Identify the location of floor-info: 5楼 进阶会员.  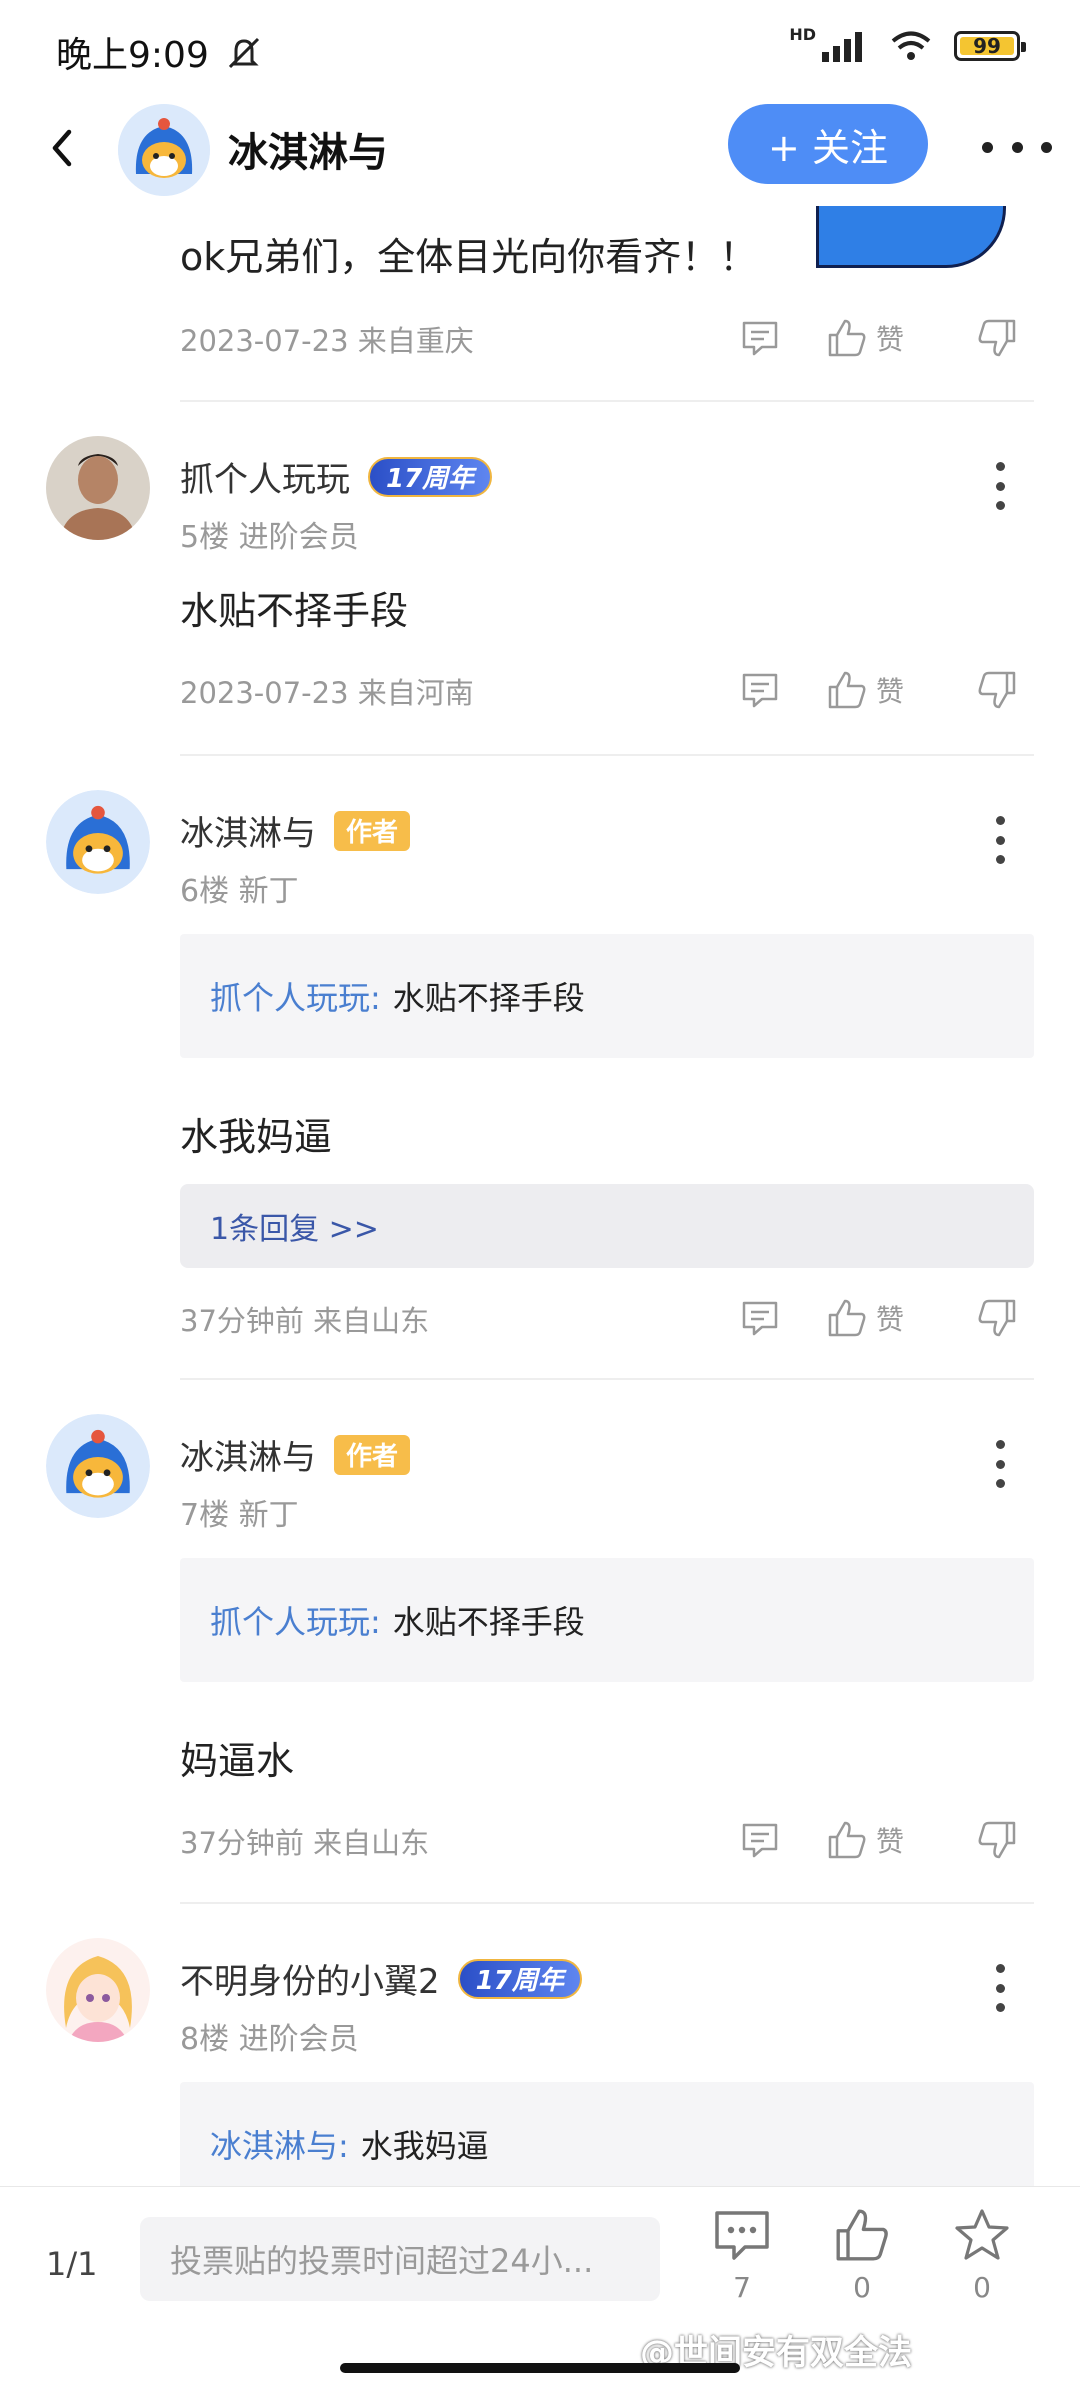
(269, 537).